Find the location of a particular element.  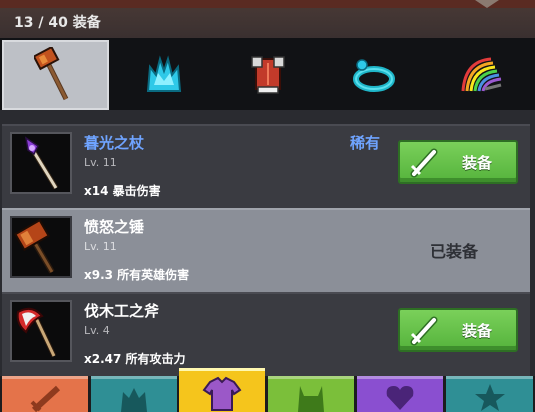

item-stat: x9.3 所有英雄伤害 is located at coordinates (137, 275).